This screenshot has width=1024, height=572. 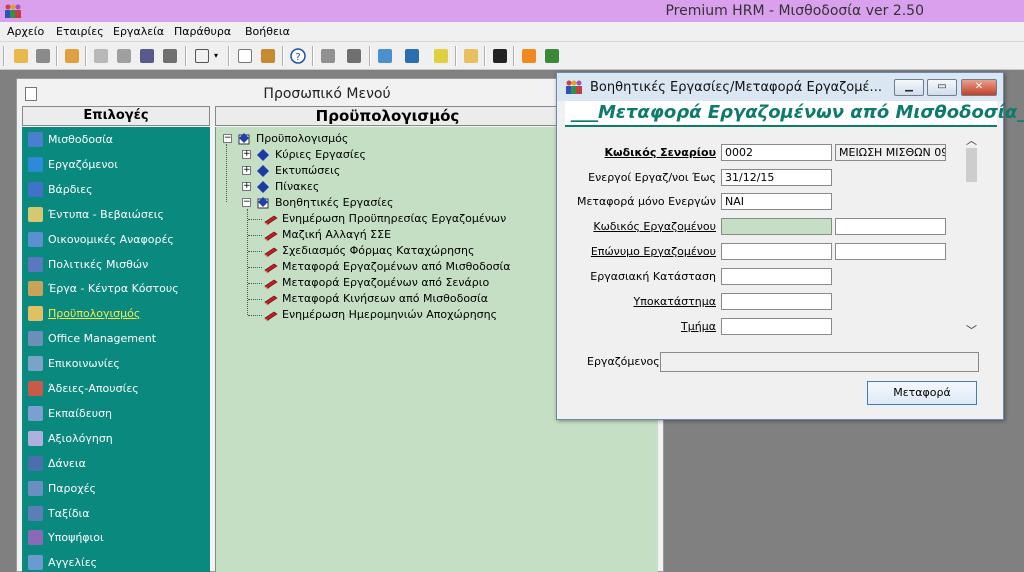 I want to click on scenario-code-label: Κωδικός Σεναρίου, so click(x=660, y=152).